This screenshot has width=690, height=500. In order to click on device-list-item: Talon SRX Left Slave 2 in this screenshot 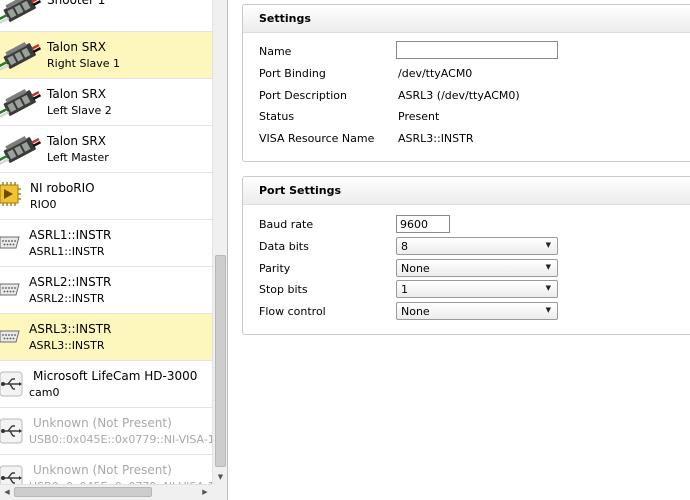, I will do `click(106, 102)`.